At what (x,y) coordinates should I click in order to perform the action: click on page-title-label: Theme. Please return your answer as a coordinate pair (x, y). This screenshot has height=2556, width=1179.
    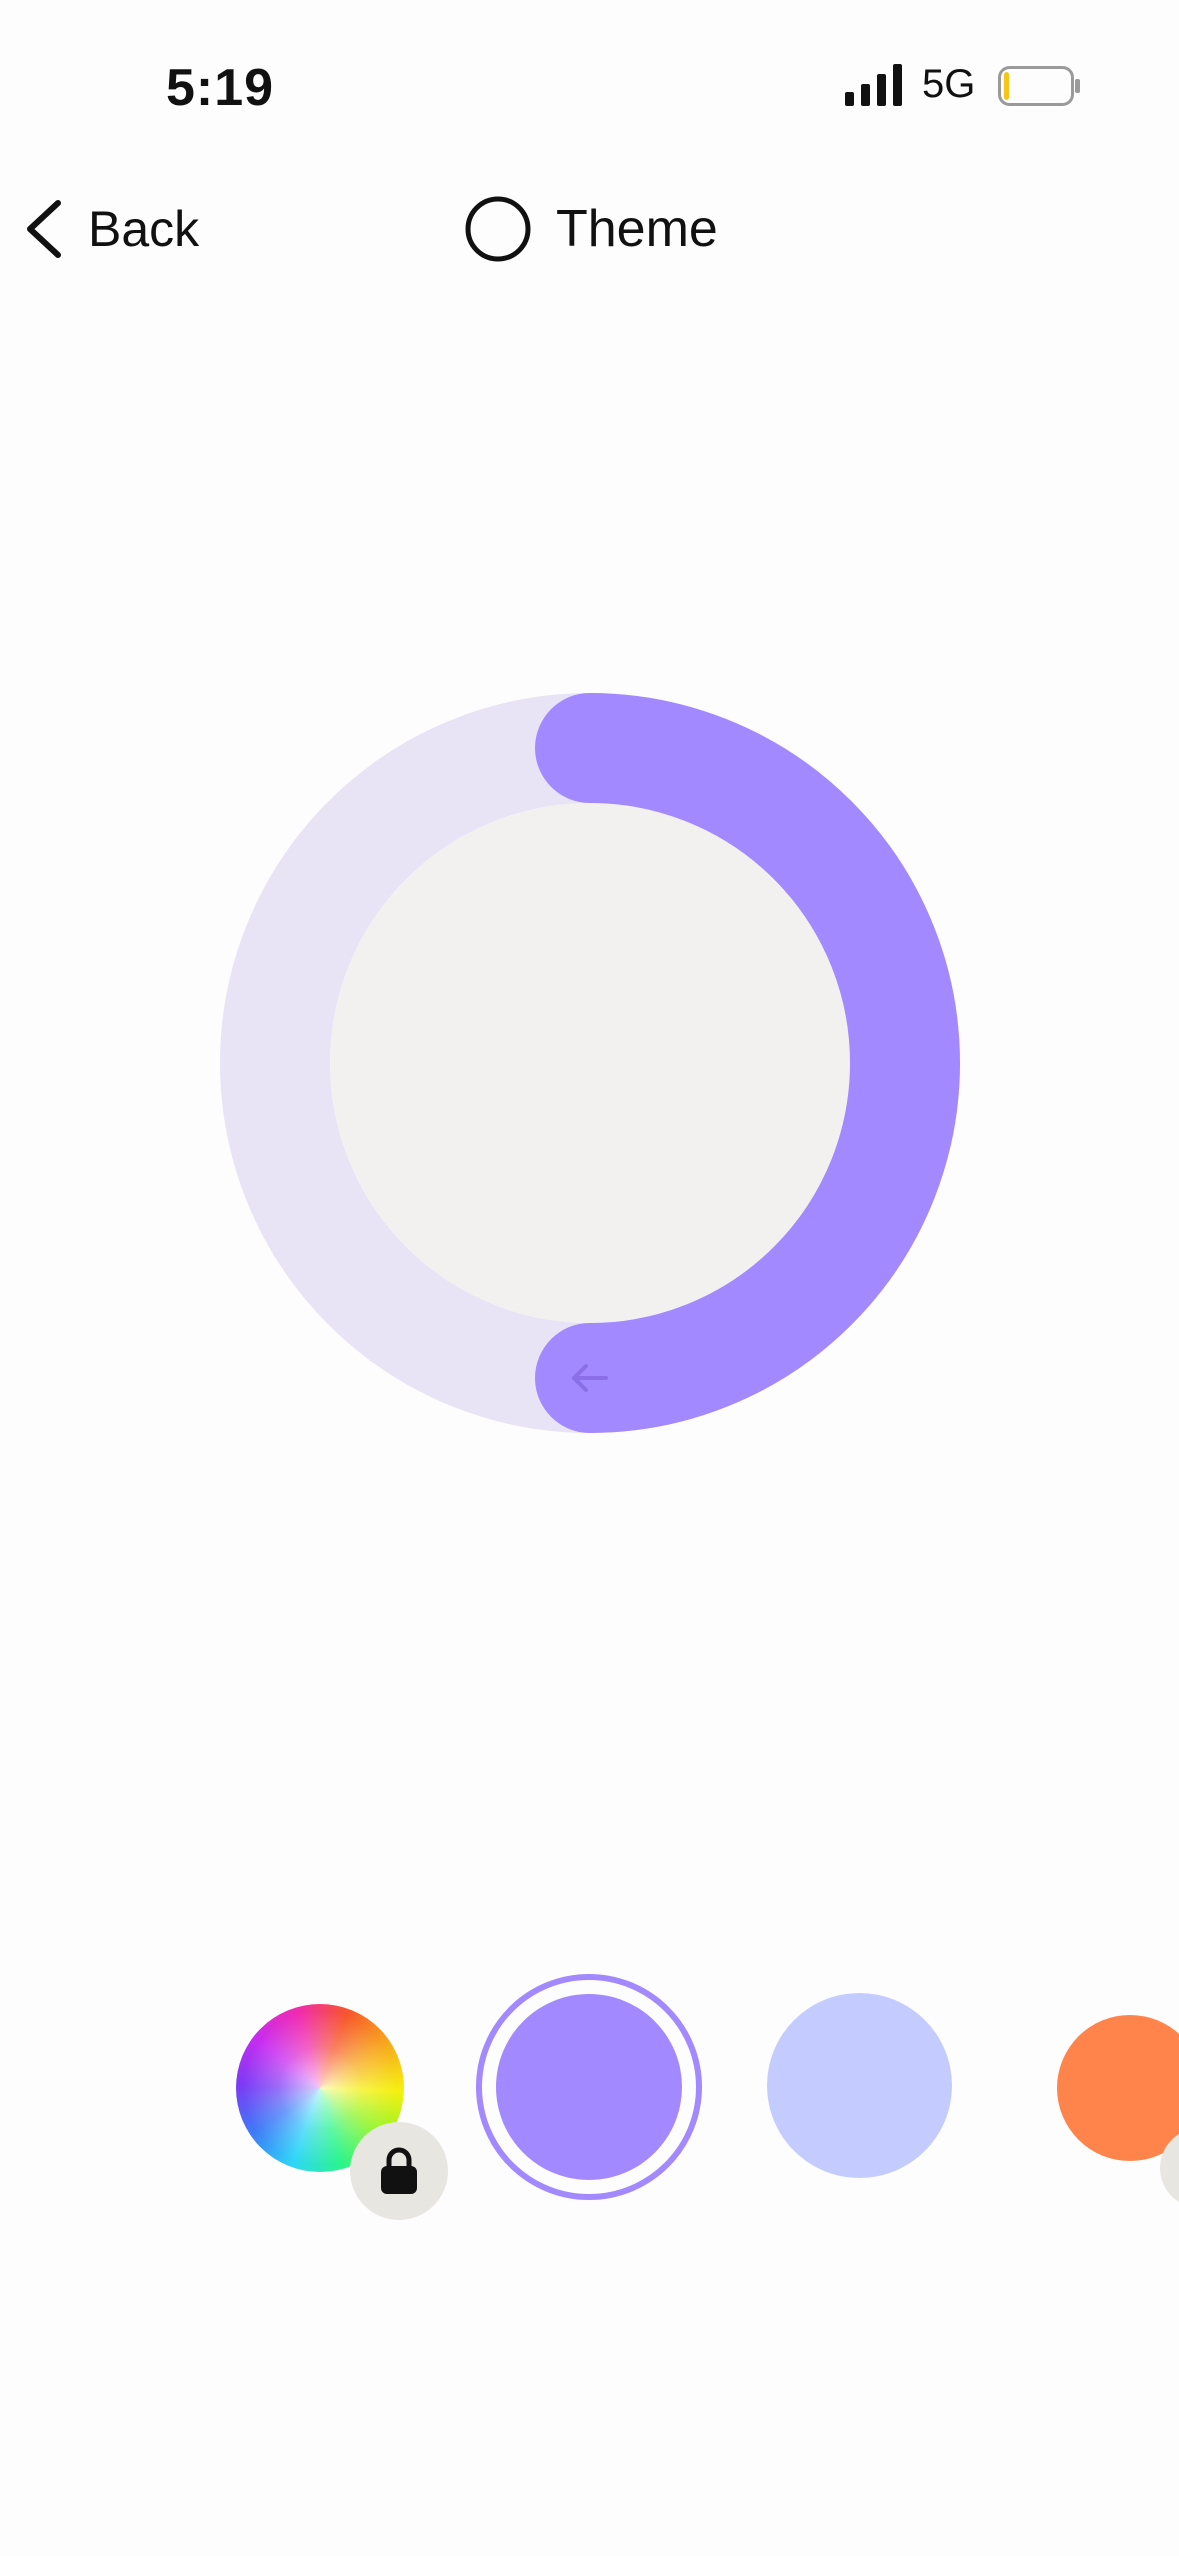
    Looking at the image, I should click on (637, 229).